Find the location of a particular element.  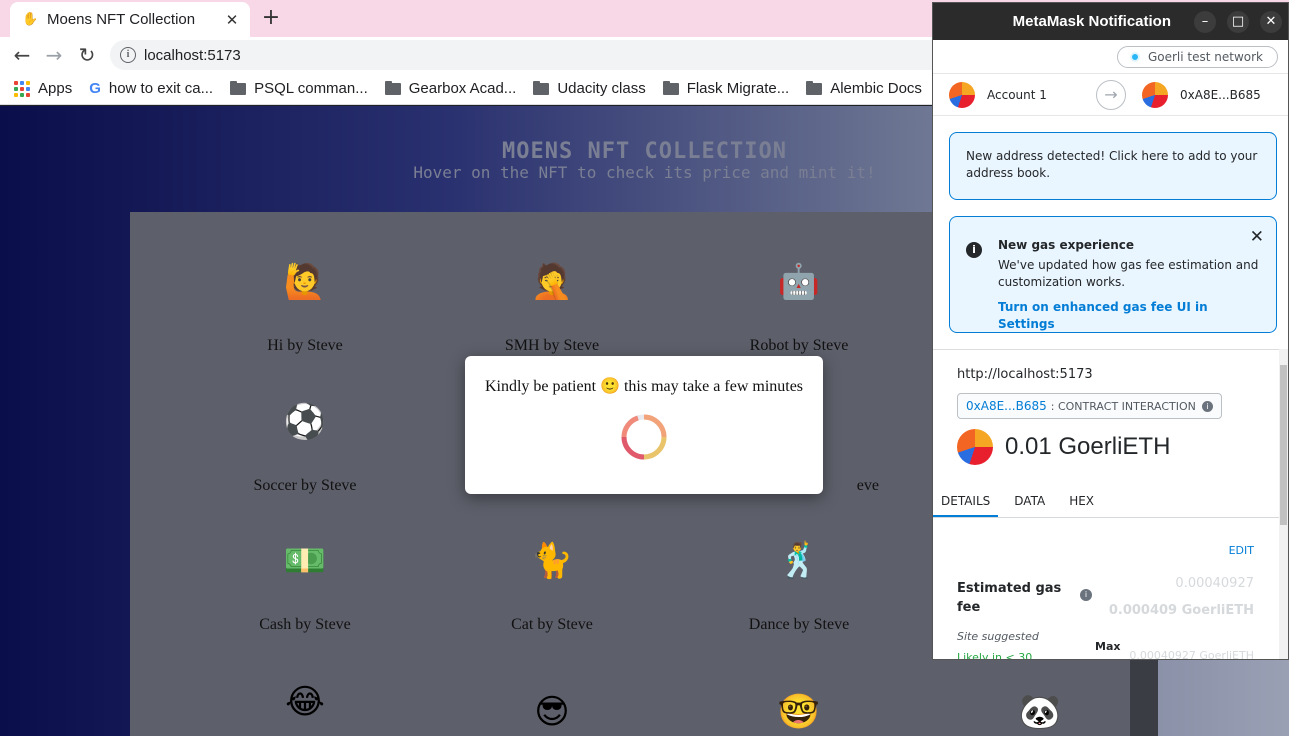

contract-interaction-badge: 0xA8E...B685 : CONTRACT INTERACTION i is located at coordinates (1089, 406).